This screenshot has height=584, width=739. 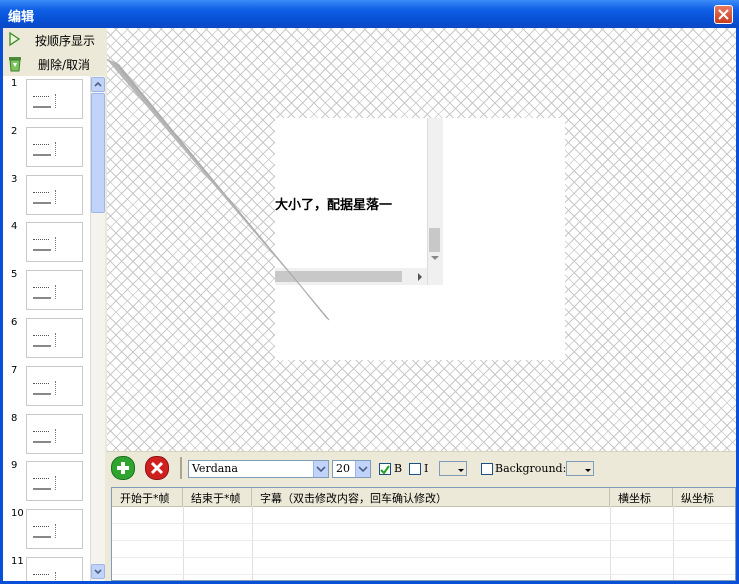 I want to click on checkmark-icon, so click(x=385, y=470).